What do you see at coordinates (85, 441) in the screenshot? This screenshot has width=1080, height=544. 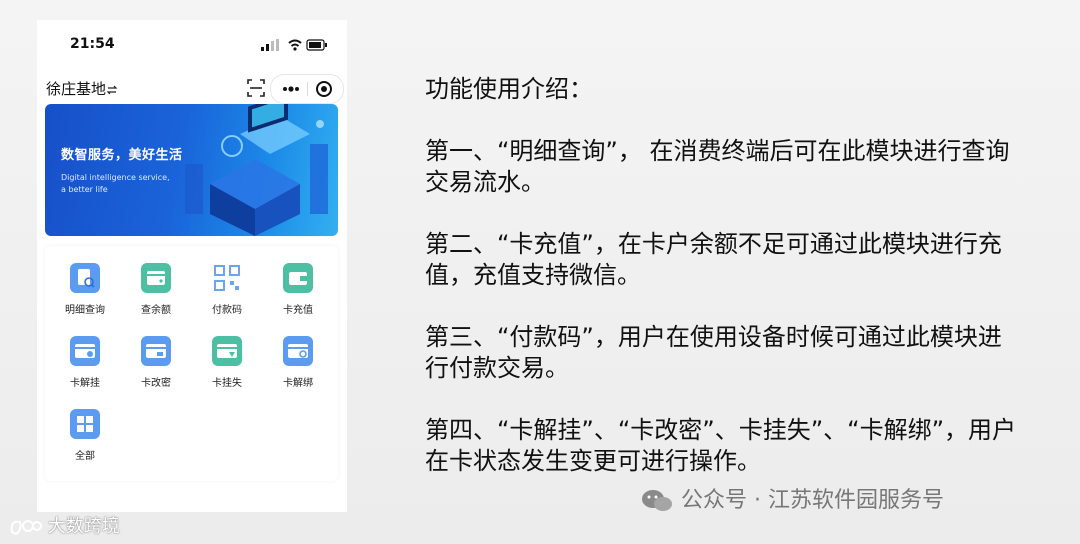 I see `tile-all: 全部` at bounding box center [85, 441].